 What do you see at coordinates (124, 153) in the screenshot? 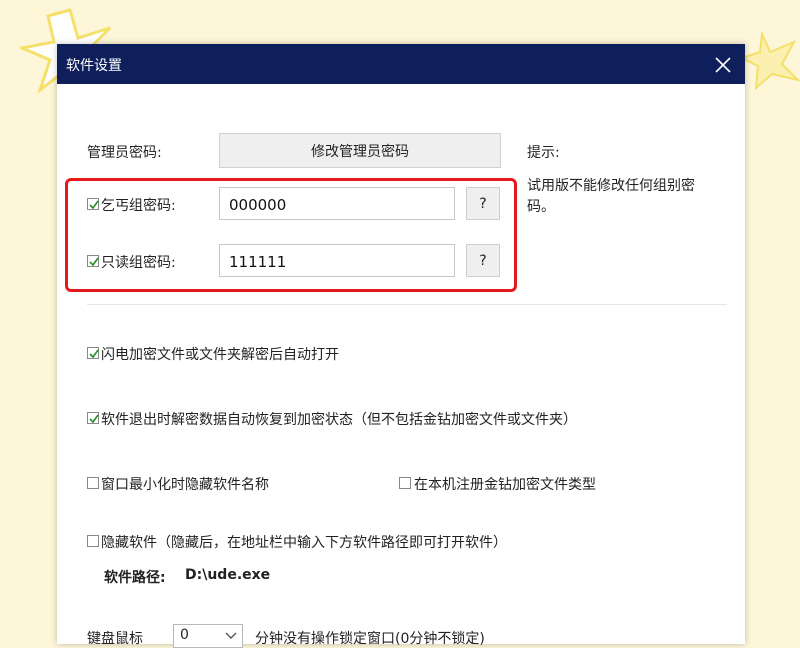
I see `admin-password-label: 管理员密码:` at bounding box center [124, 153].